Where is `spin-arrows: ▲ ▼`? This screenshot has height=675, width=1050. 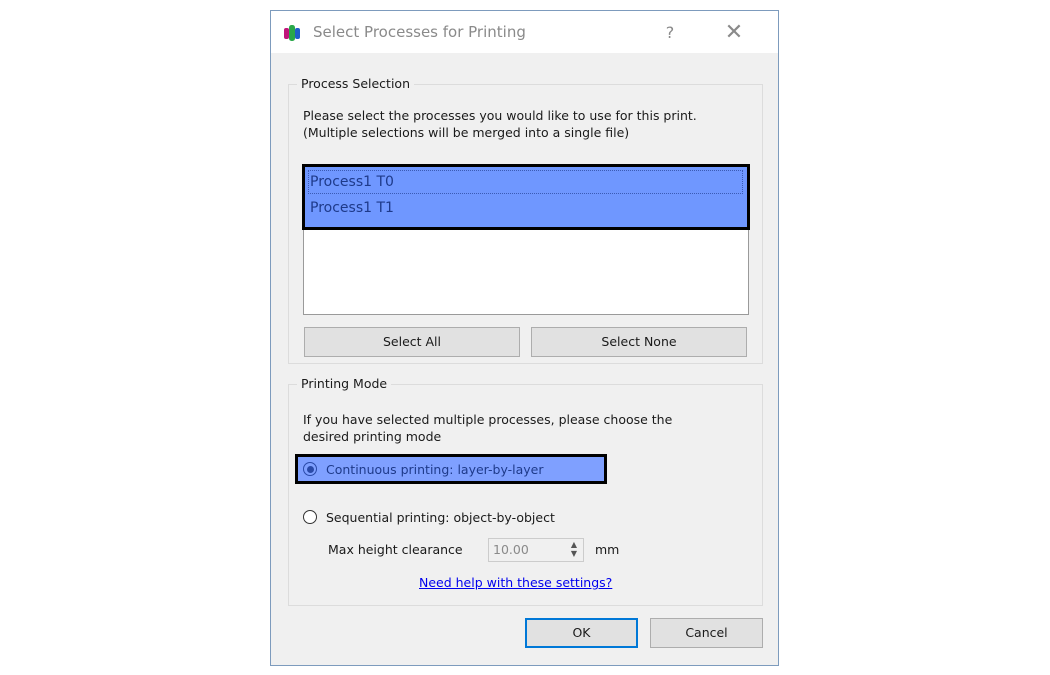
spin-arrows: ▲ ▼ is located at coordinates (574, 550).